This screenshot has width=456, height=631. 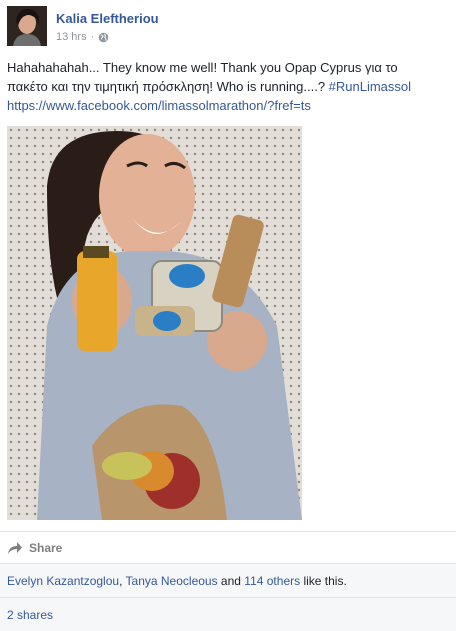 What do you see at coordinates (71, 37) in the screenshot?
I see `post-timestamp: 13 hrs` at bounding box center [71, 37].